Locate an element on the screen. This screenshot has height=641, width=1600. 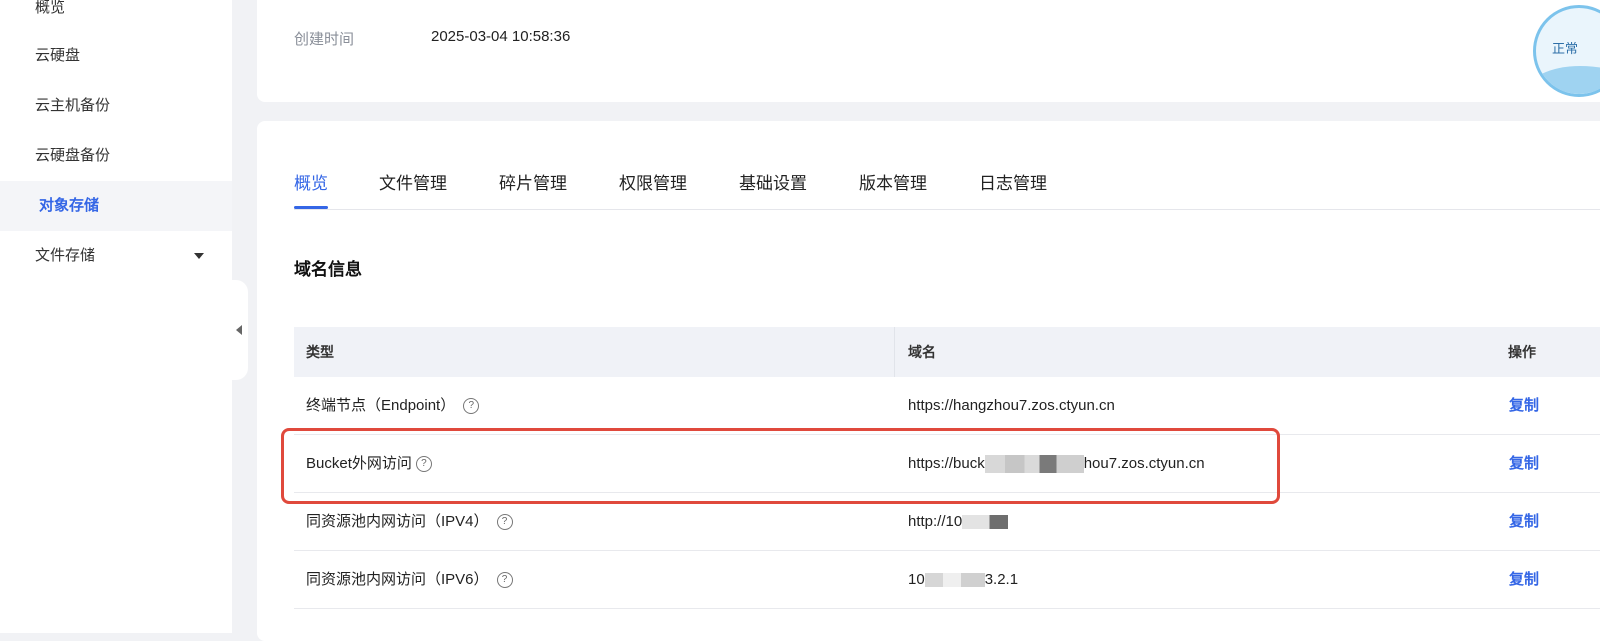
row-domain: https://hangzhou7.zos.ctyun.cn is located at coordinates (1011, 405).